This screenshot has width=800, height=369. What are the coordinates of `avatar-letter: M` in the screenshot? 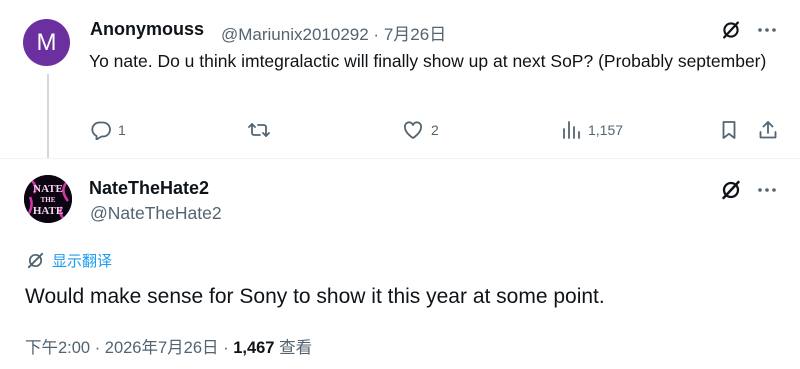 It's located at (46, 42).